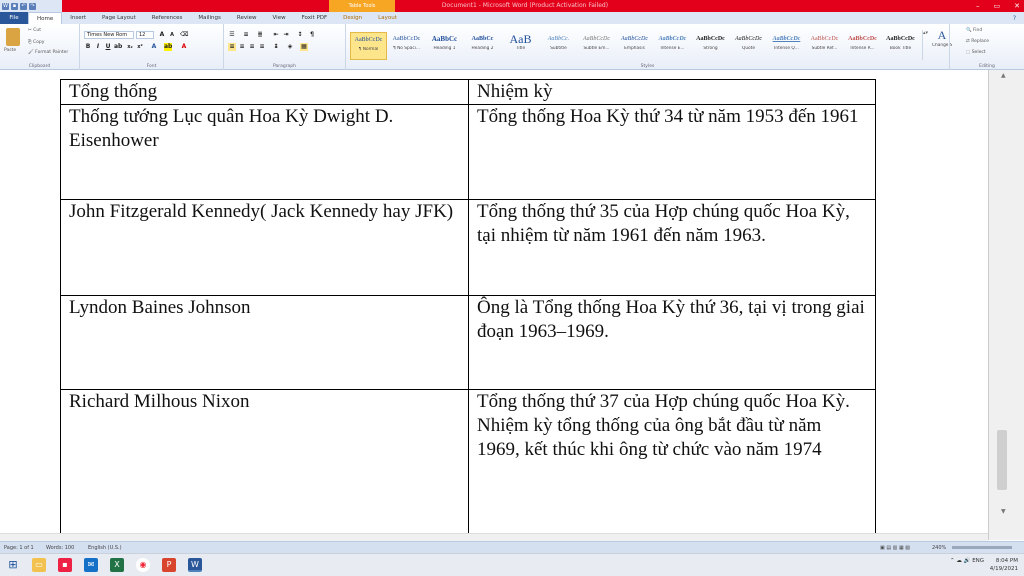 This screenshot has height=576, width=1024. I want to click on align-left-icon: ≡, so click(232, 47).